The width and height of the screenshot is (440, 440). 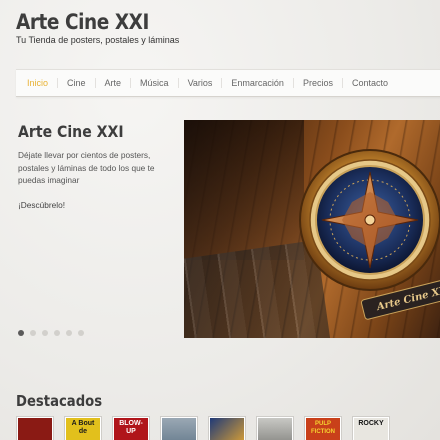 What do you see at coordinates (114, 83) in the screenshot?
I see `nav-item-arte: Arte` at bounding box center [114, 83].